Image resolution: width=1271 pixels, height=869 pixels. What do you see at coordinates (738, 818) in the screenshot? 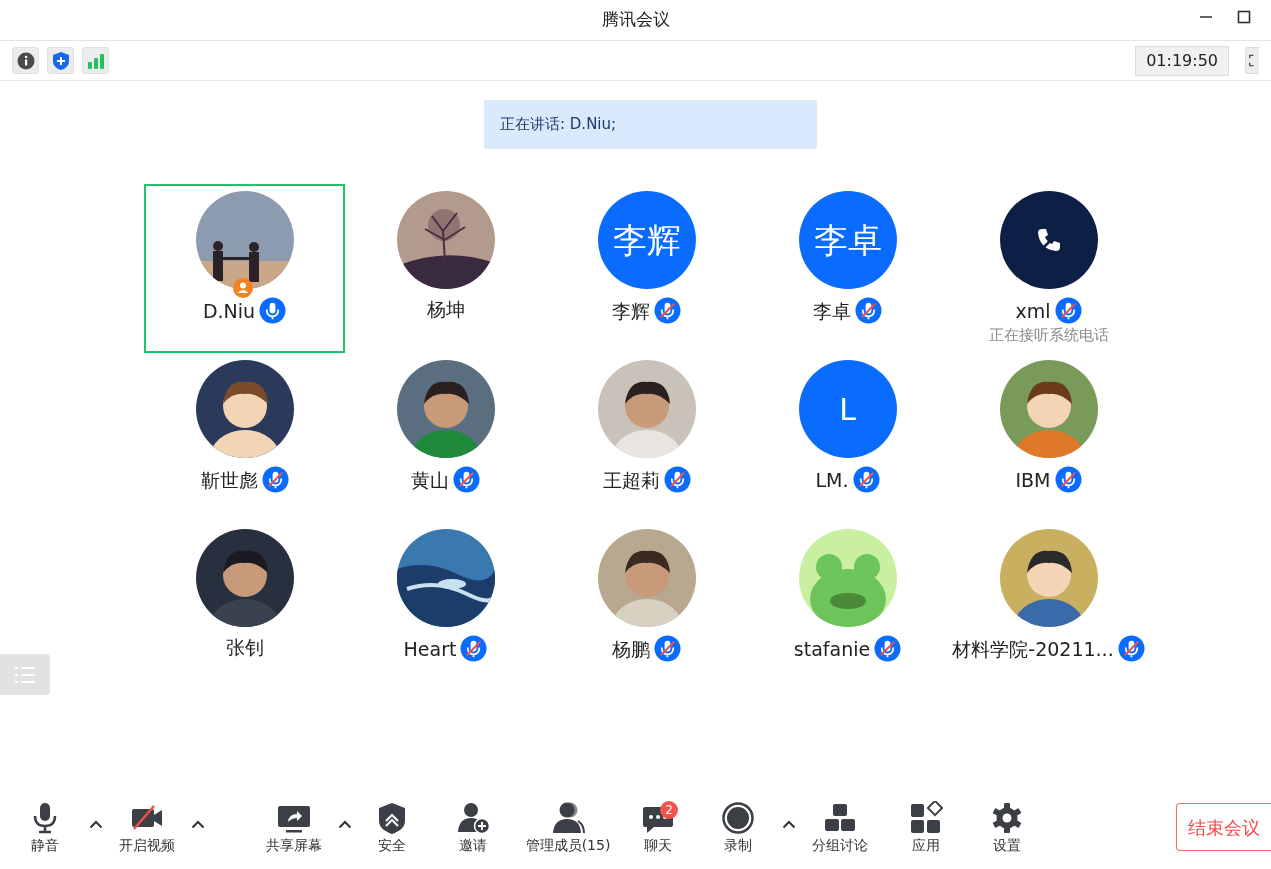
I see `record-icon` at bounding box center [738, 818].